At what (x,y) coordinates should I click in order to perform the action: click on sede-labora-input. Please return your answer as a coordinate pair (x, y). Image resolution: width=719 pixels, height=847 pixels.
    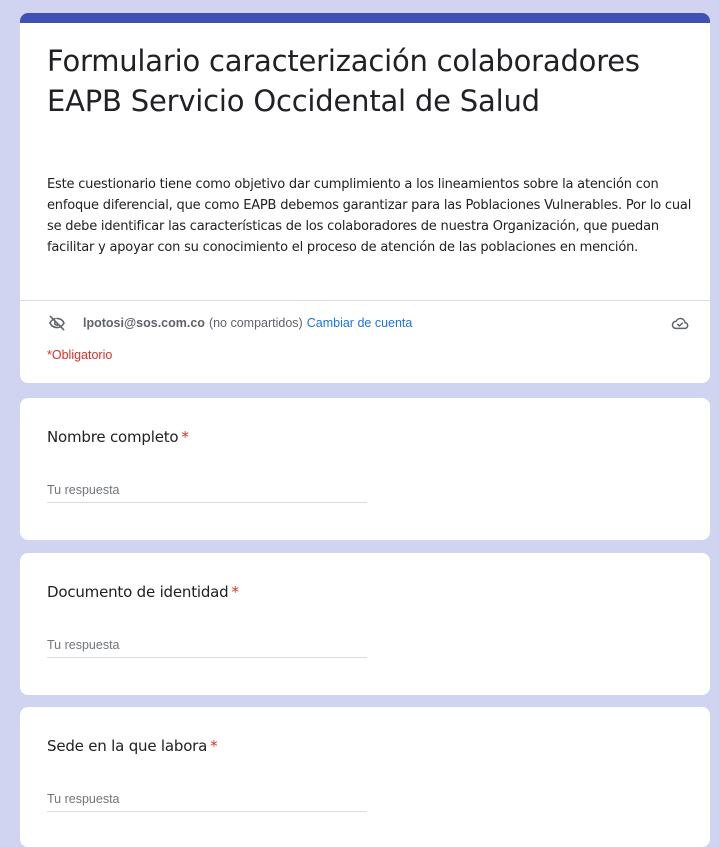
    Looking at the image, I should click on (207, 799).